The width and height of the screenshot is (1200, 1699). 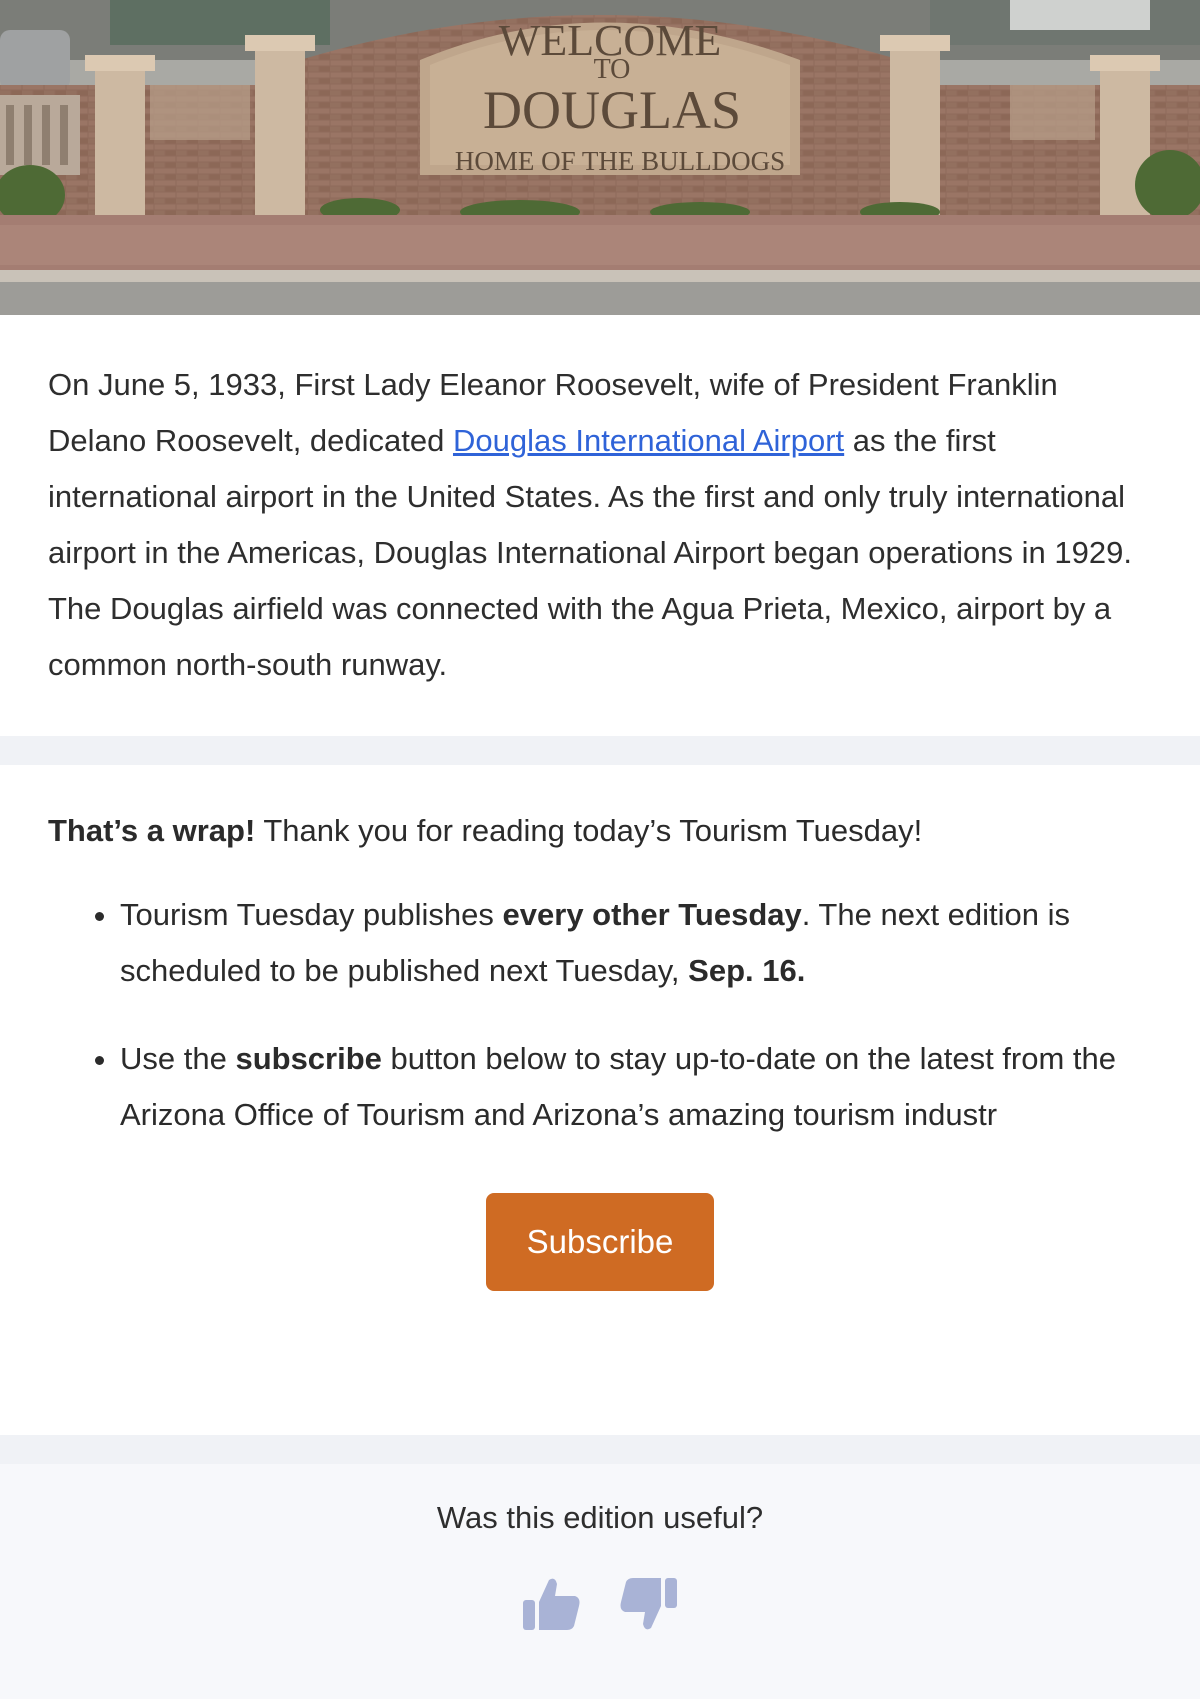 What do you see at coordinates (311, 914) in the screenshot?
I see `bullet1-text-a: Tourism Tuesday publishes` at bounding box center [311, 914].